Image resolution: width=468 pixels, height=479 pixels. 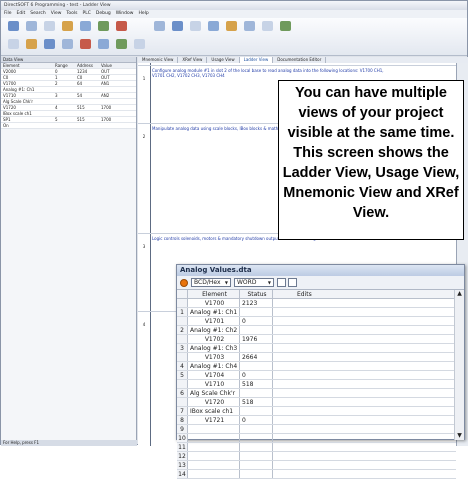 I want to click on table-row: 2 Analog #1: Ch2, so click(x=316, y=330).